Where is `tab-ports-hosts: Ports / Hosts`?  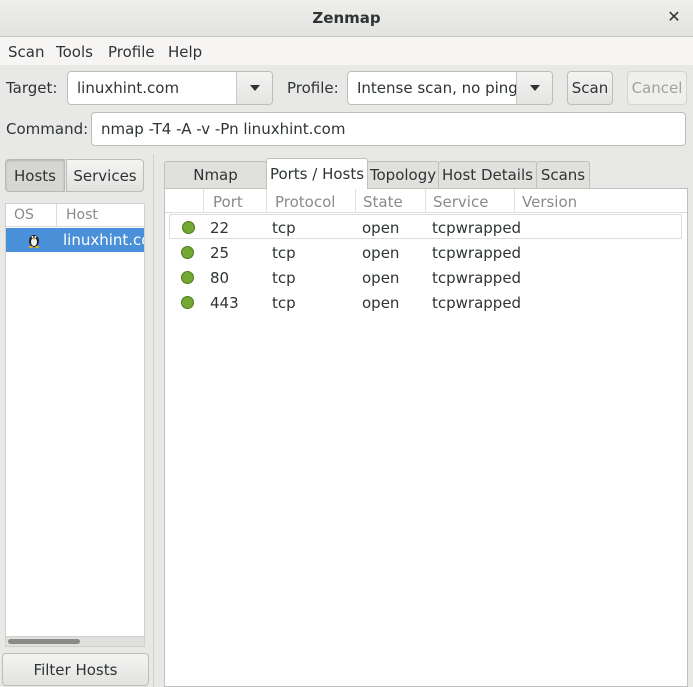
tab-ports-hosts: Ports / Hosts is located at coordinates (317, 173).